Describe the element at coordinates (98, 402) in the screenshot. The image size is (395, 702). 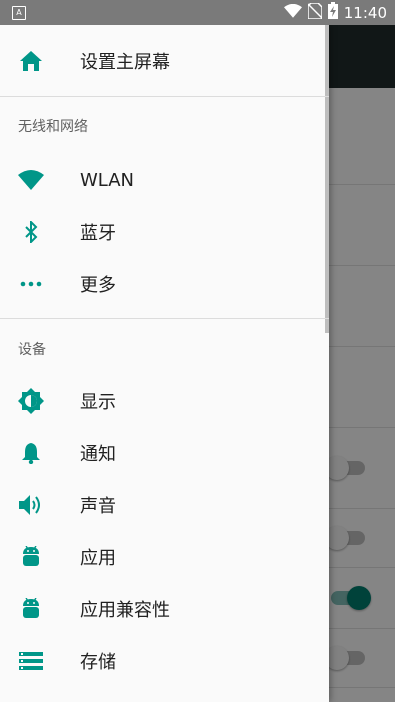
I see `drawer-item-label: 显示` at that location.